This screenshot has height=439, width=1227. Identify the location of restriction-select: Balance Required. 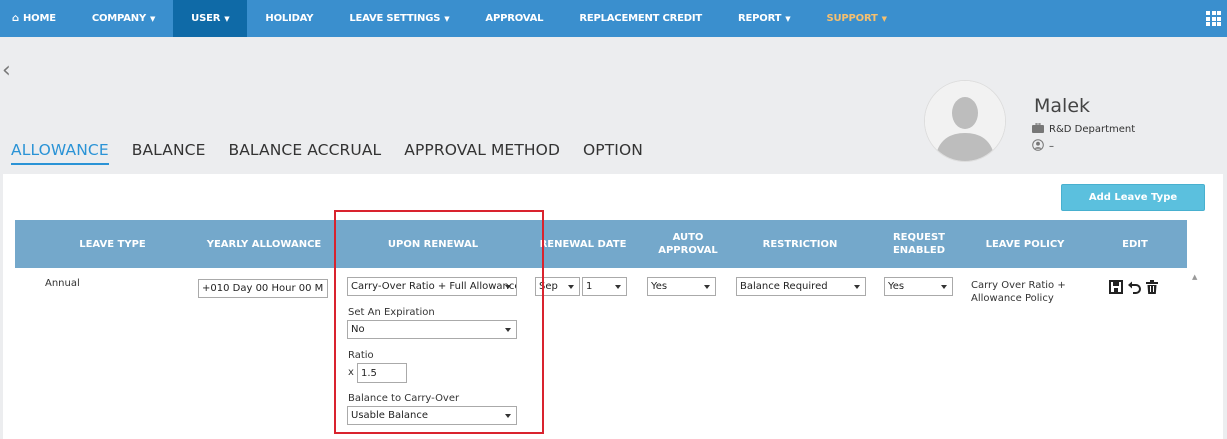
(801, 286).